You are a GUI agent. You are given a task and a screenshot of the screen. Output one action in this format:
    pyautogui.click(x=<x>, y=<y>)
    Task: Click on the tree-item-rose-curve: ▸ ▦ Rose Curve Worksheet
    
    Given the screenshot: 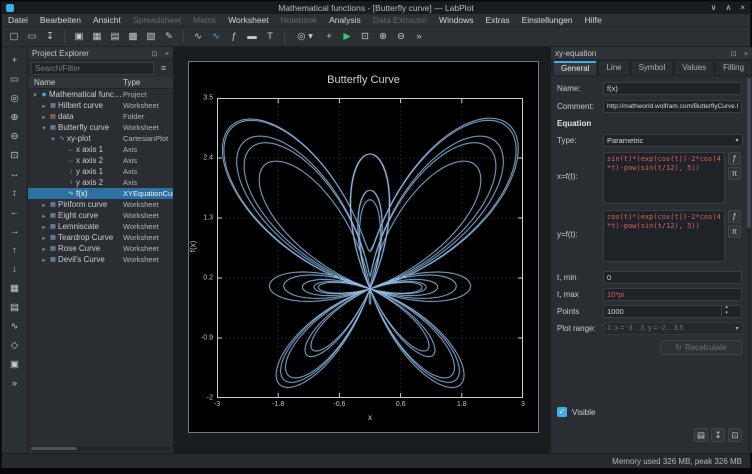 What is the action you would take?
    pyautogui.click(x=100, y=248)
    